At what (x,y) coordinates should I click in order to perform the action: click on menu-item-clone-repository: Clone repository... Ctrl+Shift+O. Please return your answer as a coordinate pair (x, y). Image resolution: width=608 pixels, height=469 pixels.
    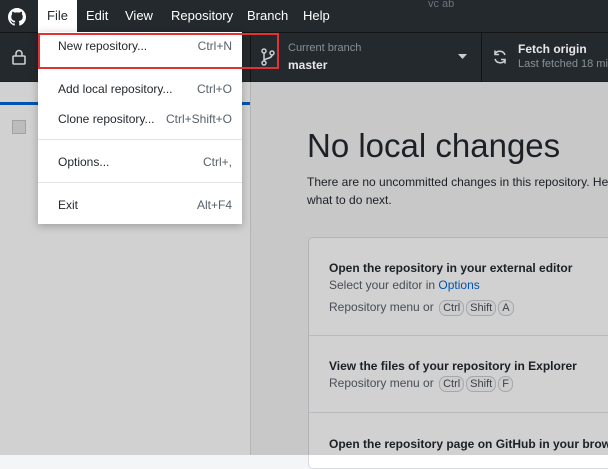
    Looking at the image, I should click on (140, 119).